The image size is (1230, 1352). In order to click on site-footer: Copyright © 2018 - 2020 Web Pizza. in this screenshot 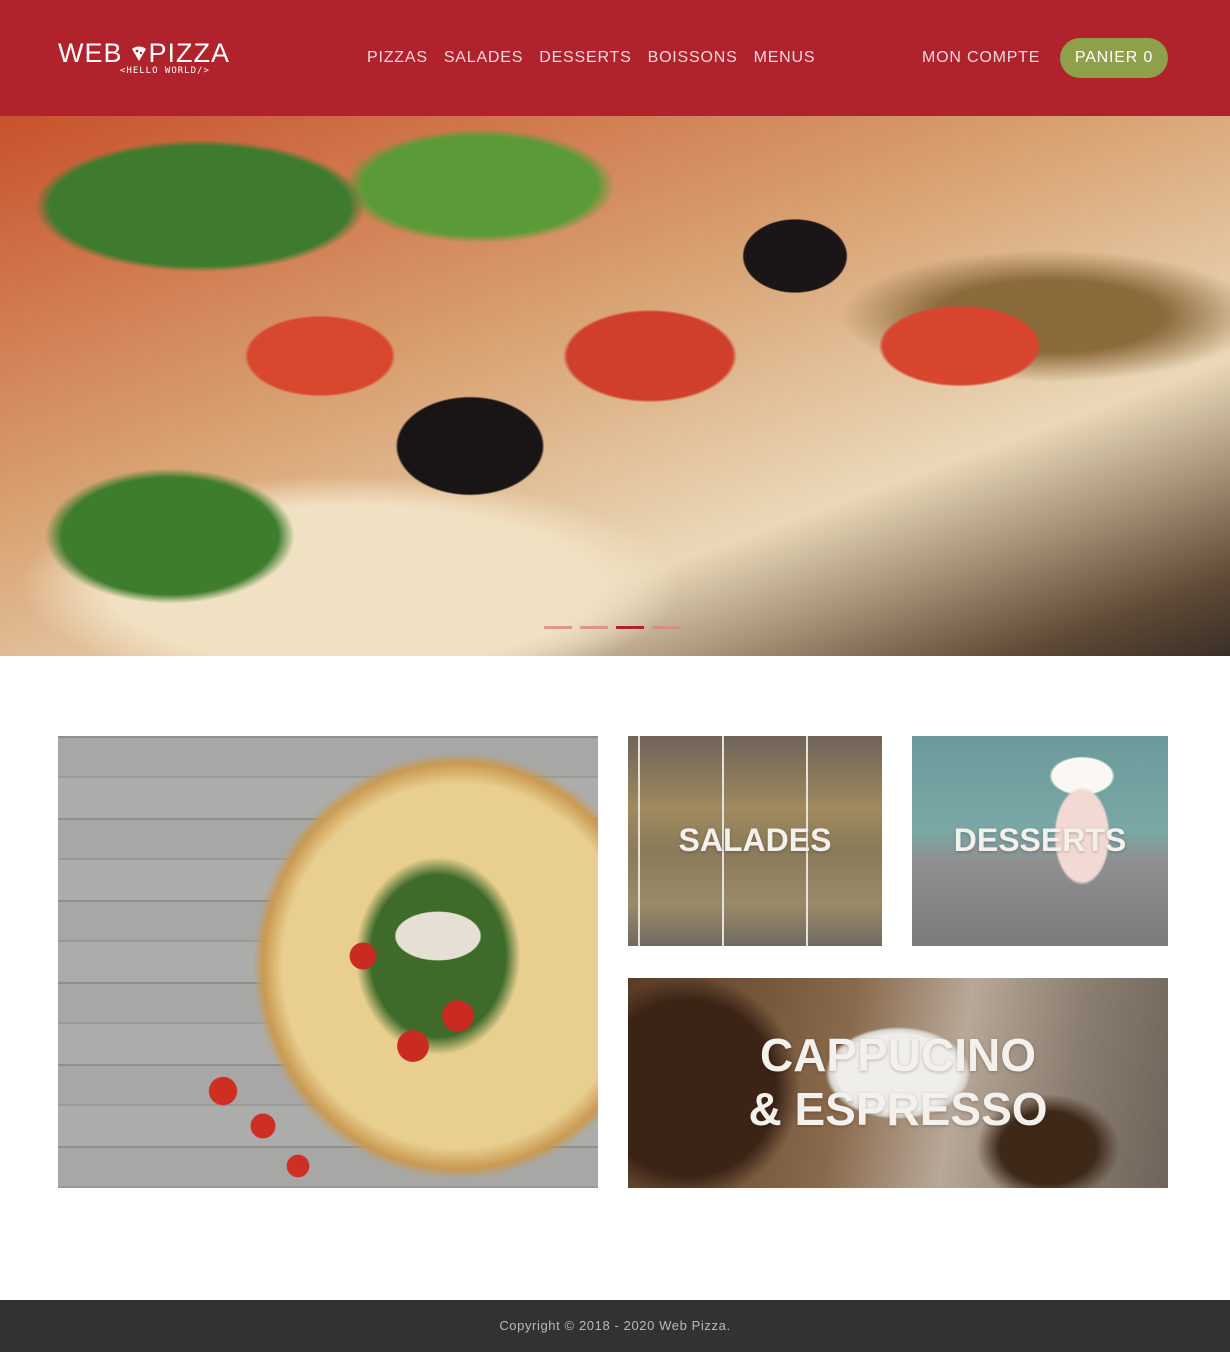, I will do `click(615, 1326)`.